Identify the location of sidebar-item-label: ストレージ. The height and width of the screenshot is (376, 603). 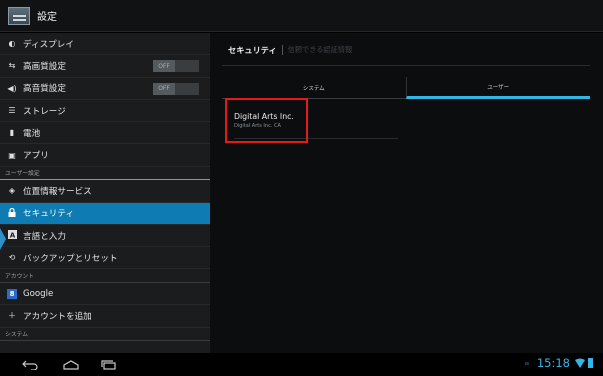
(44, 111).